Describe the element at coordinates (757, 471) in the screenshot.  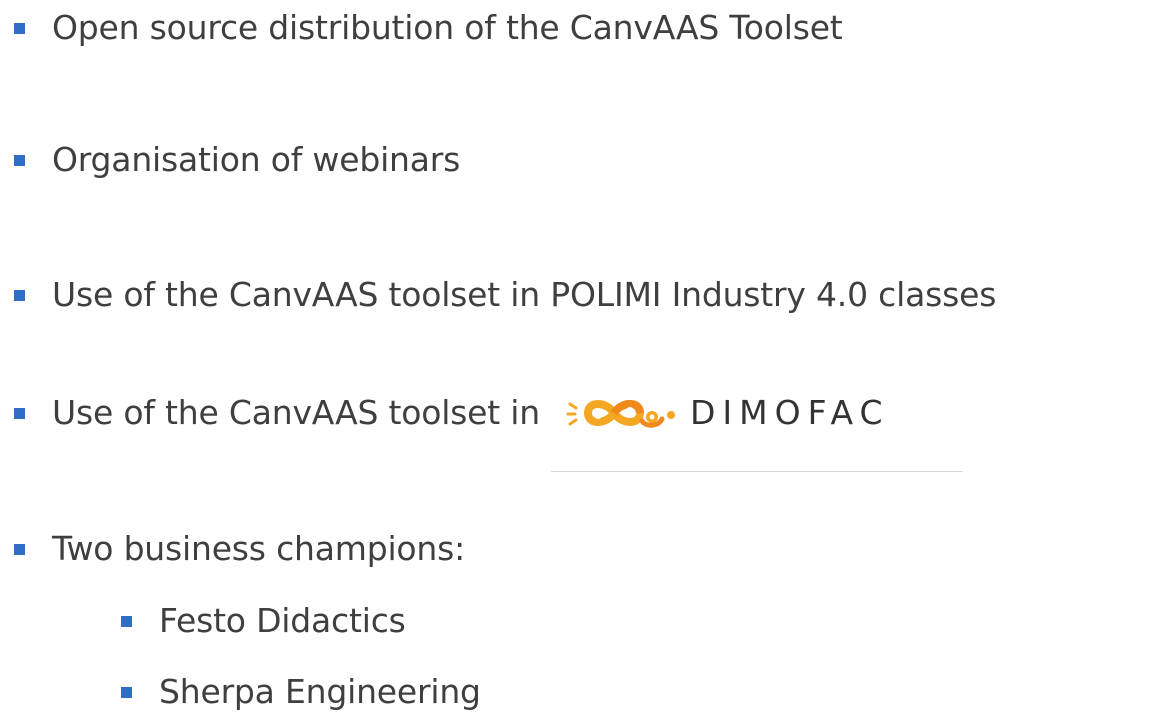
I see `logo-underline` at that location.